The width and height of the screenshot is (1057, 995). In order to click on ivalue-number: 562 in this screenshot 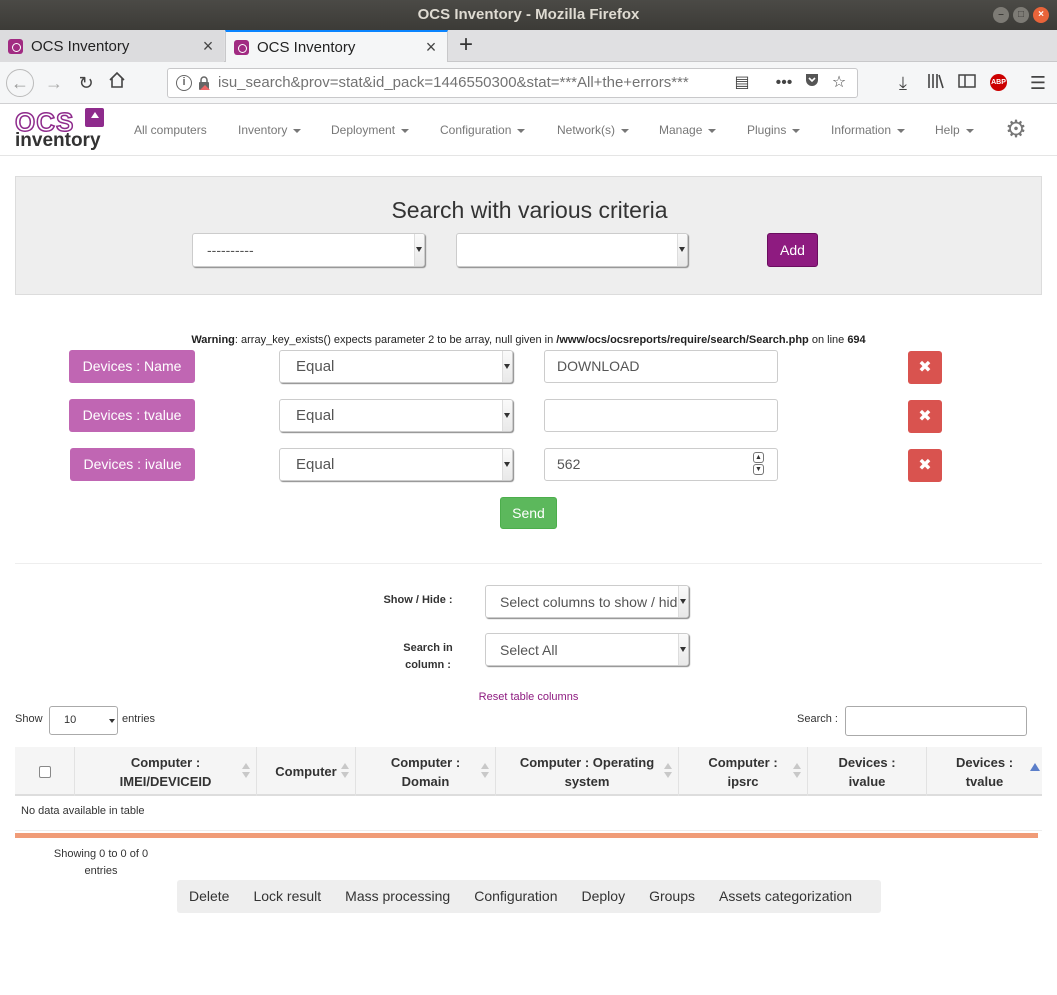, I will do `click(569, 464)`.